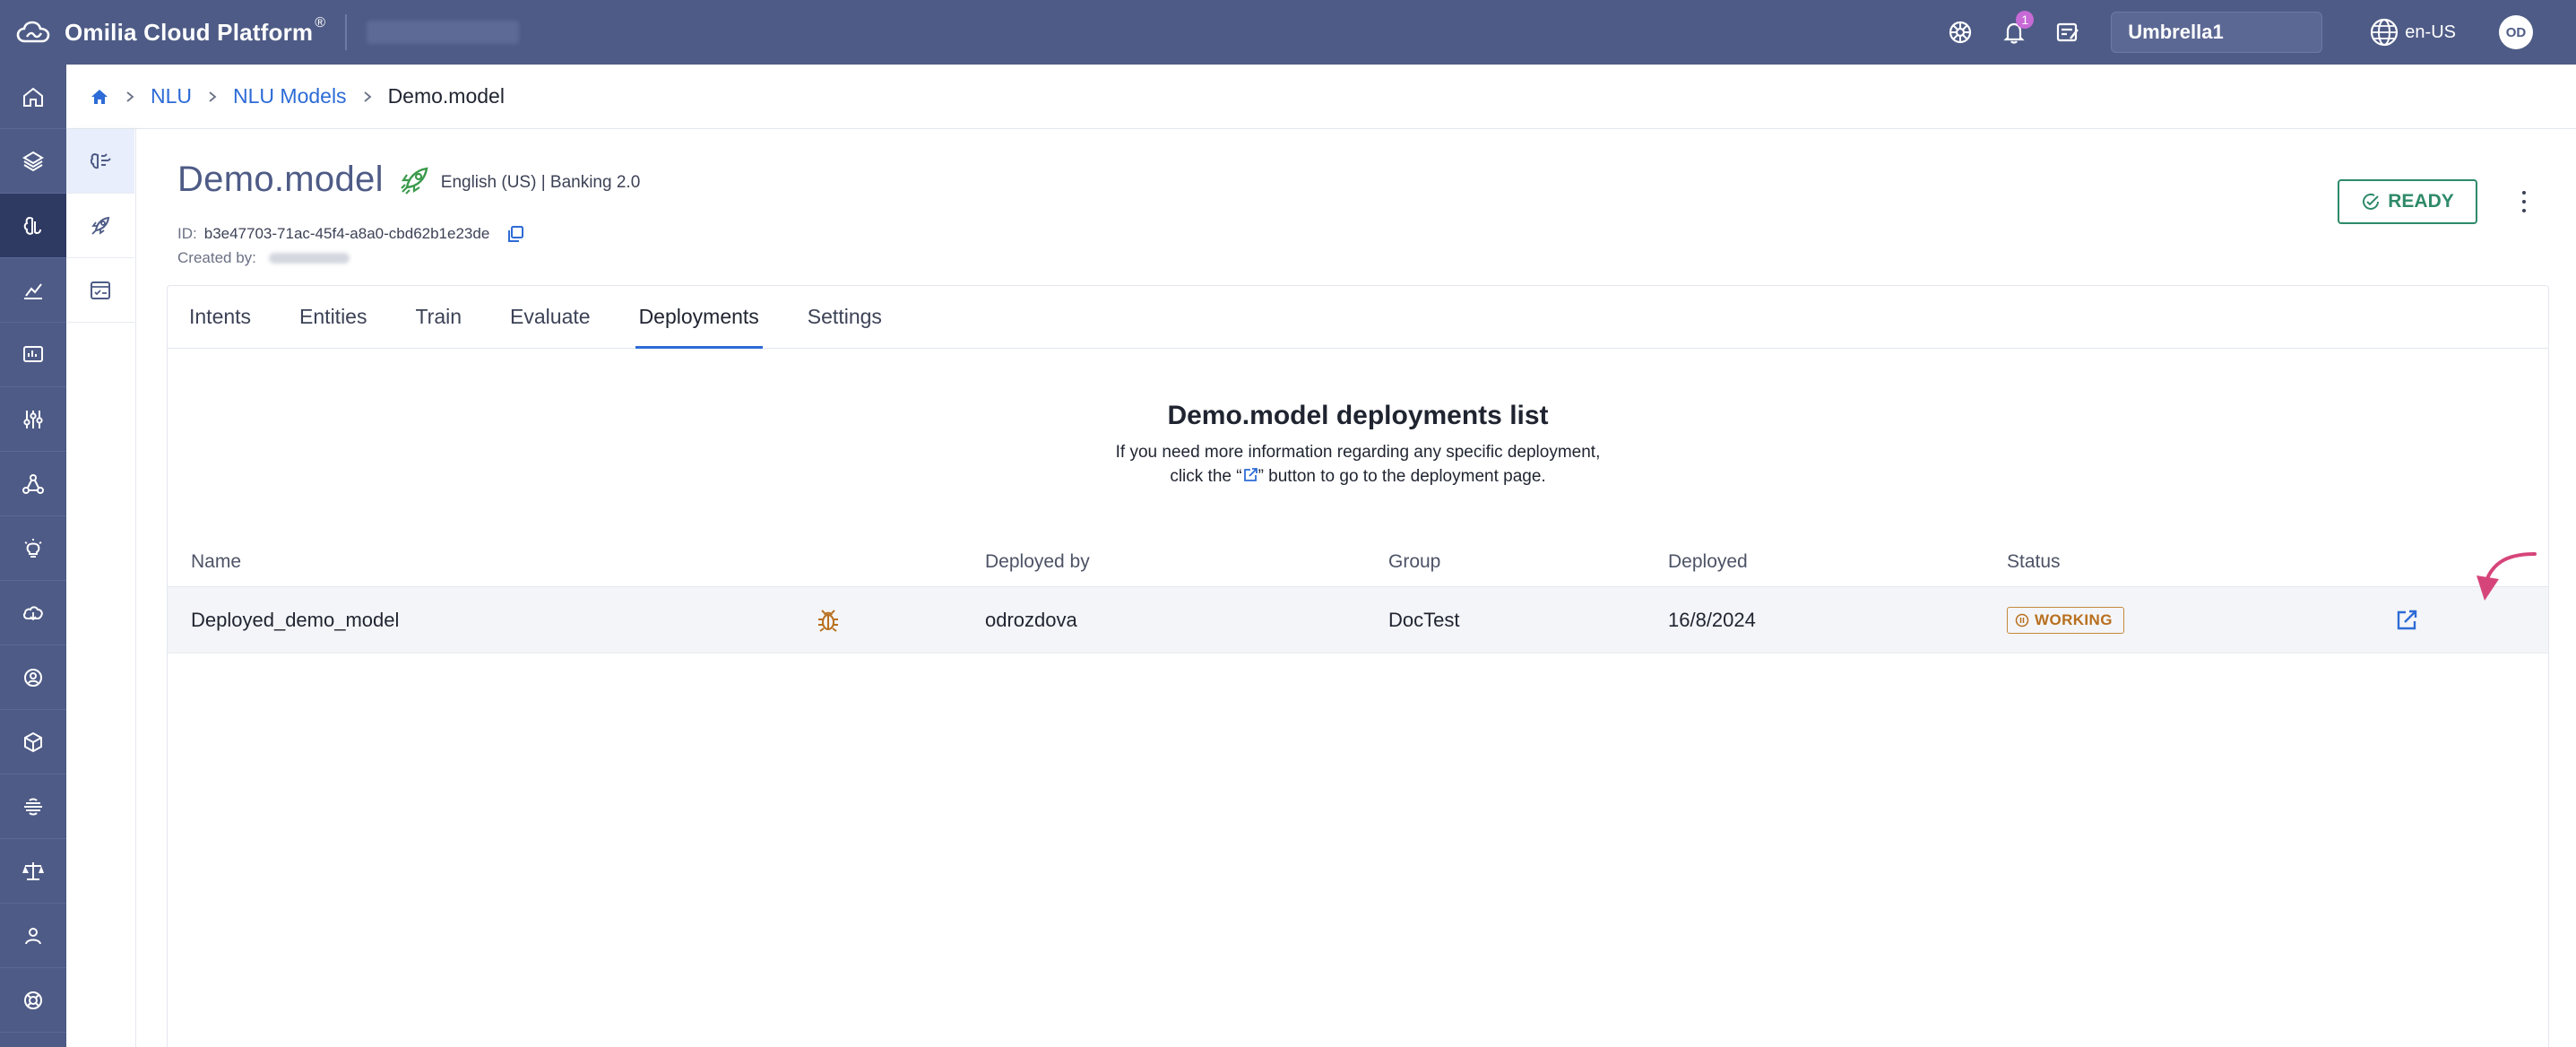 The width and height of the screenshot is (2576, 1047). Describe the element at coordinates (438, 317) in the screenshot. I see `tab-train: Train` at that location.